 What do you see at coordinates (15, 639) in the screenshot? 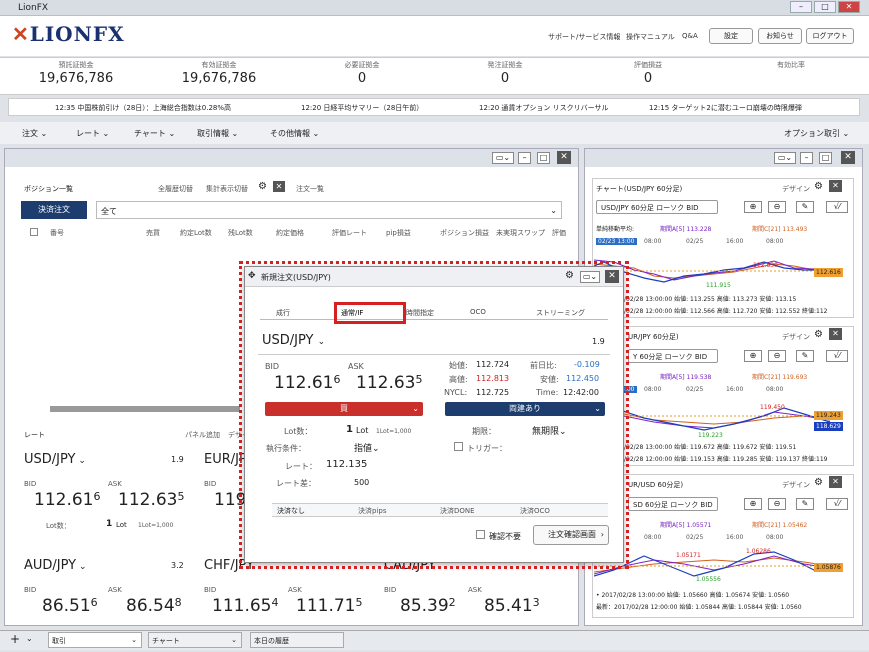
I see `add-tab-icon: +` at bounding box center [15, 639].